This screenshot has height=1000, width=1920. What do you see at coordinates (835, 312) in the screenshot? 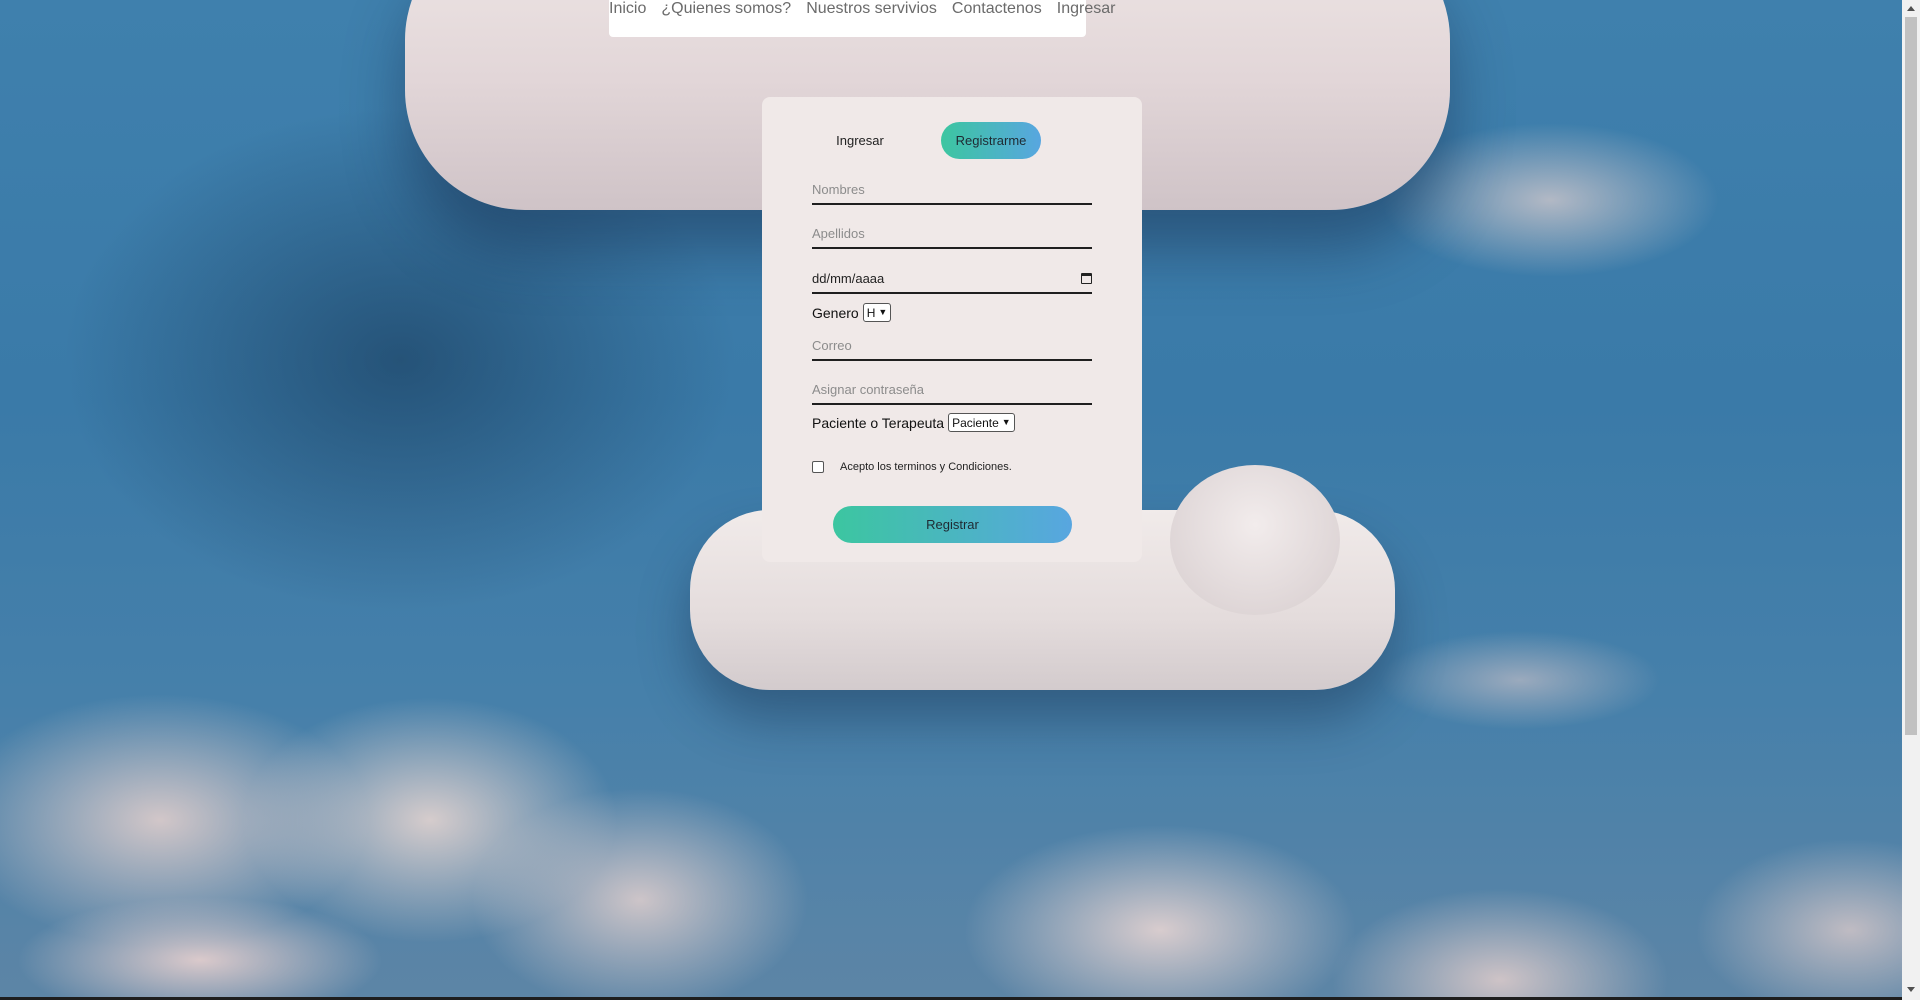
I see `gender-label: Genero` at bounding box center [835, 312].